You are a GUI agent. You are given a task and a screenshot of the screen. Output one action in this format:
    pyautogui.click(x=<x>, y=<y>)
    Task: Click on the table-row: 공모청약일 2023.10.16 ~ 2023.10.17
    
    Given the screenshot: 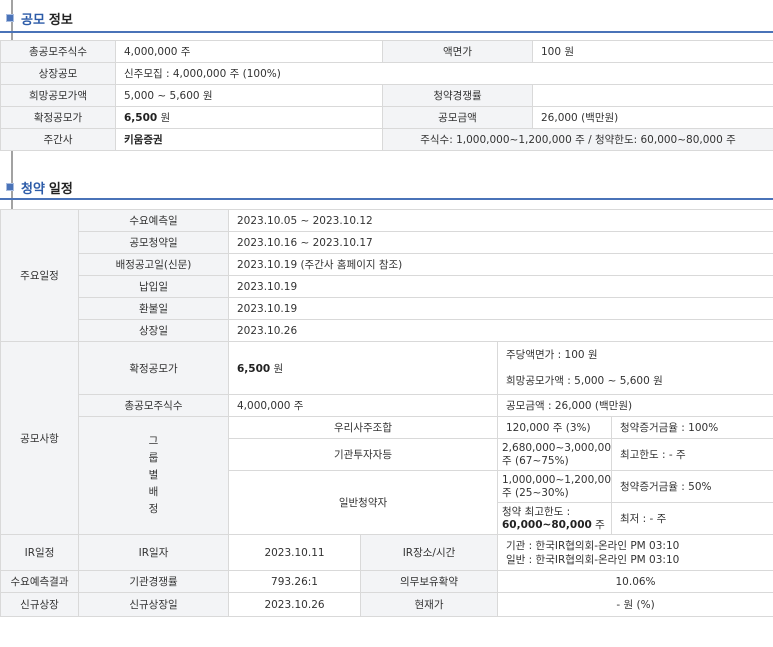 What is the action you would take?
    pyautogui.click(x=387, y=242)
    